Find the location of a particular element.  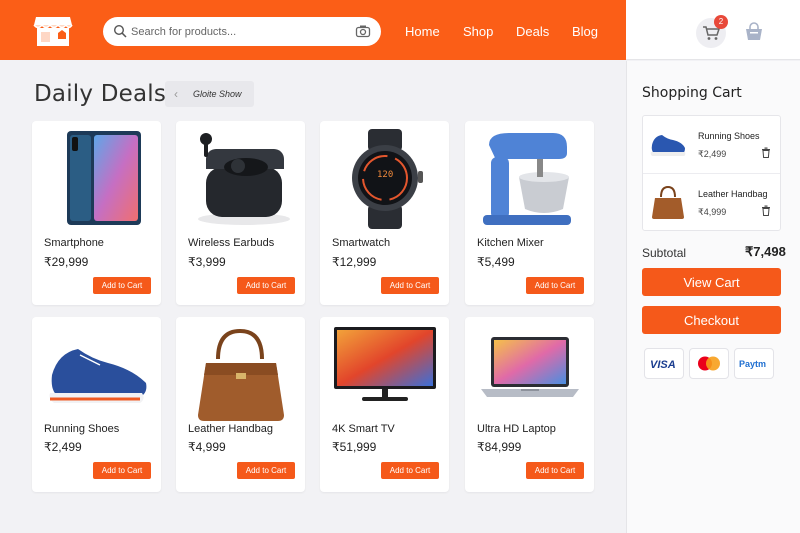

visa-icon: VISA is located at coordinates (663, 365).